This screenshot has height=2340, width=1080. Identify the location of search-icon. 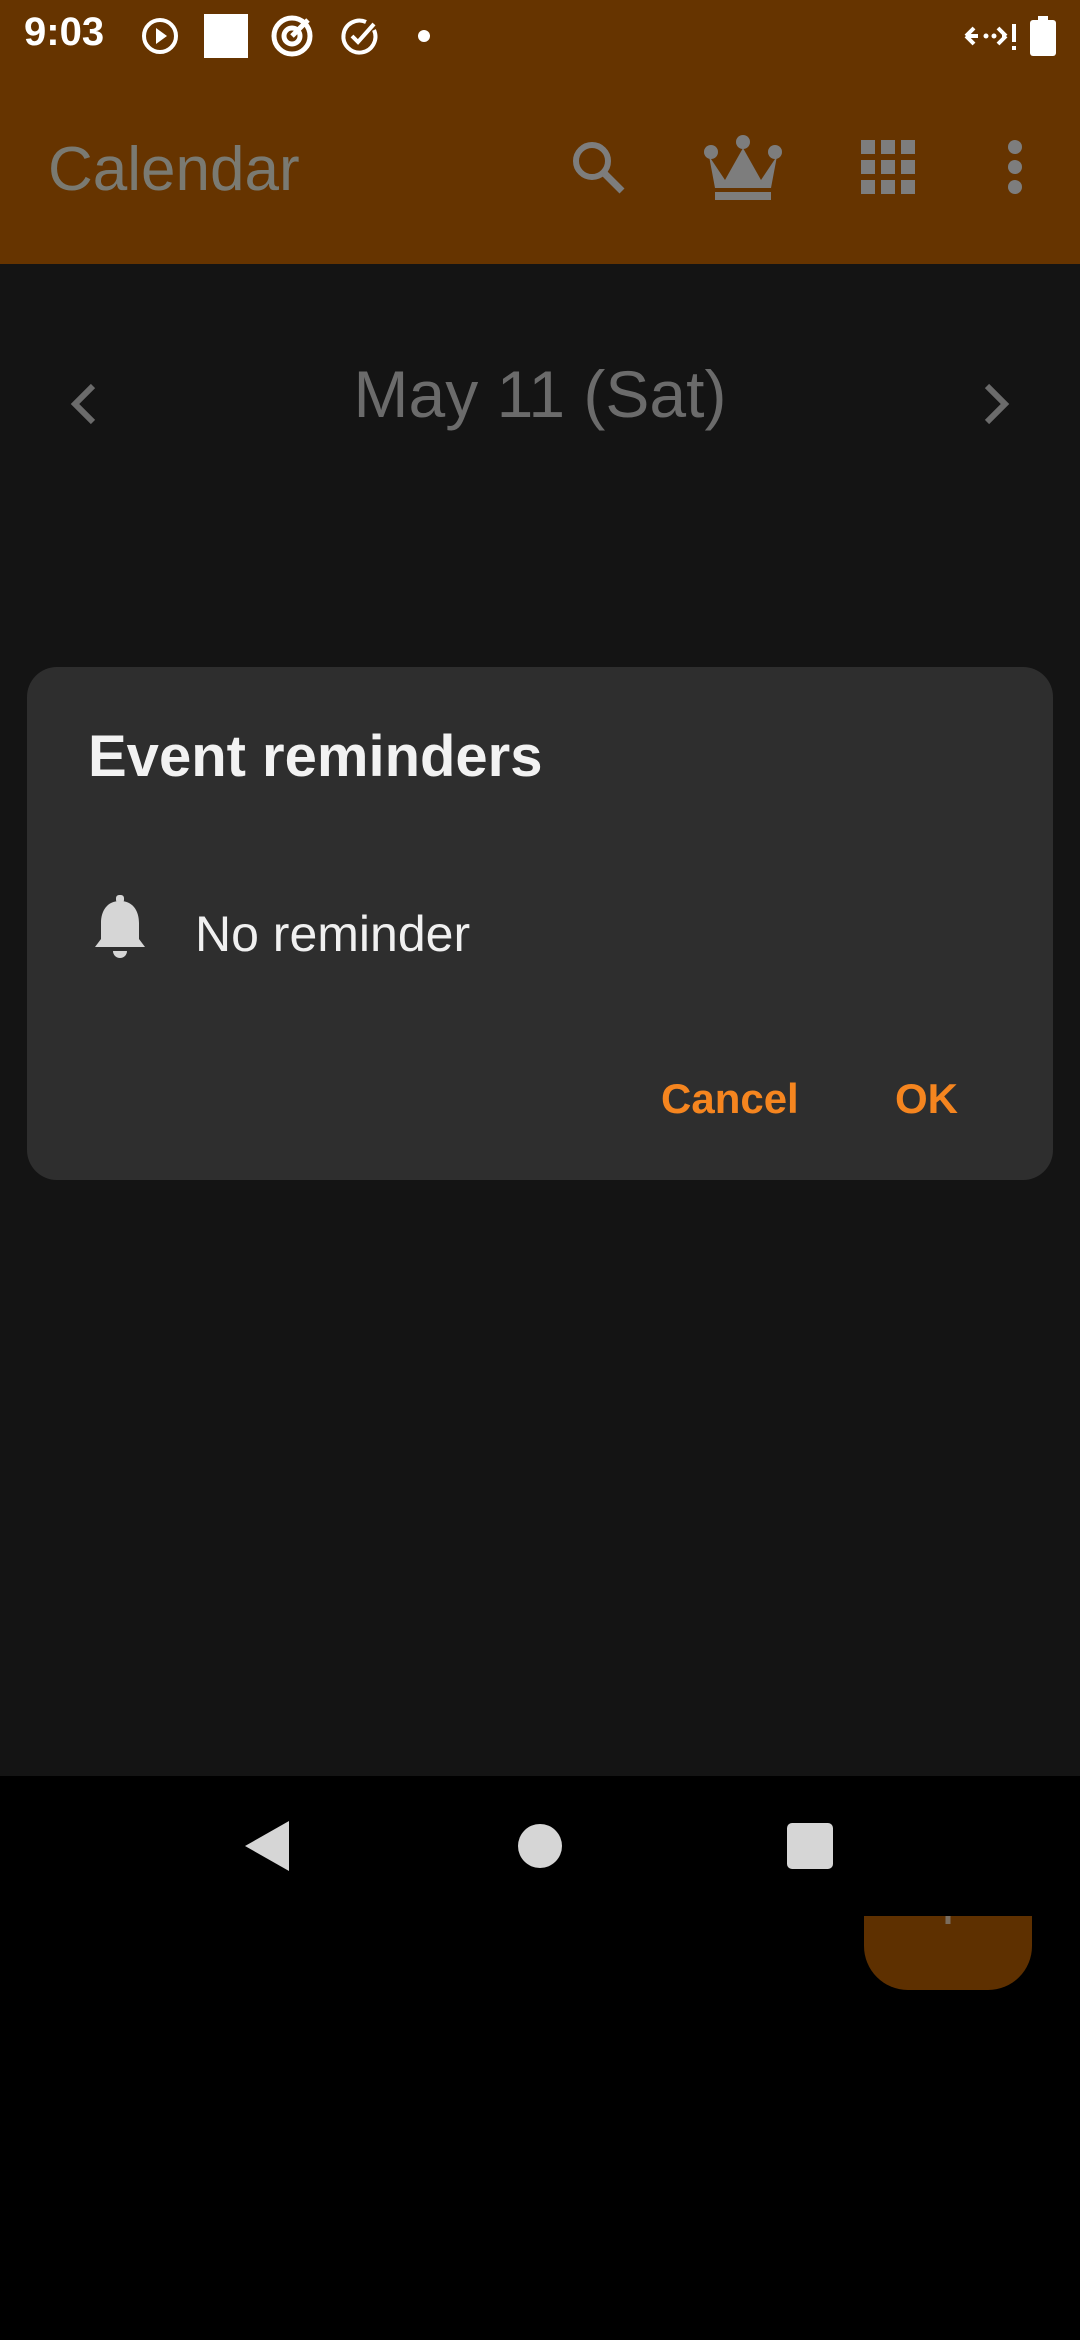
(598, 167).